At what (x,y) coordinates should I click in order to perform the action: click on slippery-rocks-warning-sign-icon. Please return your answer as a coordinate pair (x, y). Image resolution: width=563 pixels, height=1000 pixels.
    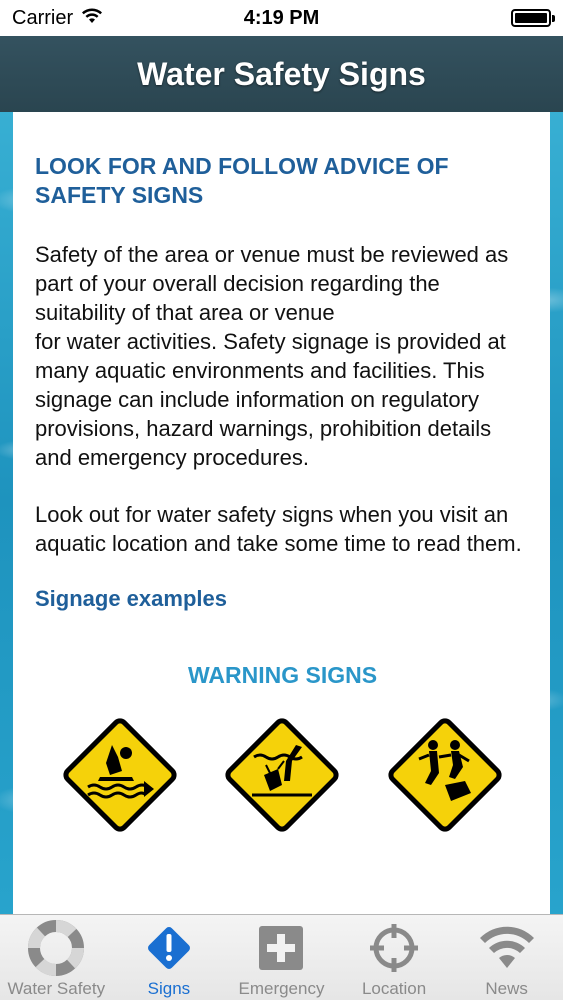
    Looking at the image, I should click on (445, 775).